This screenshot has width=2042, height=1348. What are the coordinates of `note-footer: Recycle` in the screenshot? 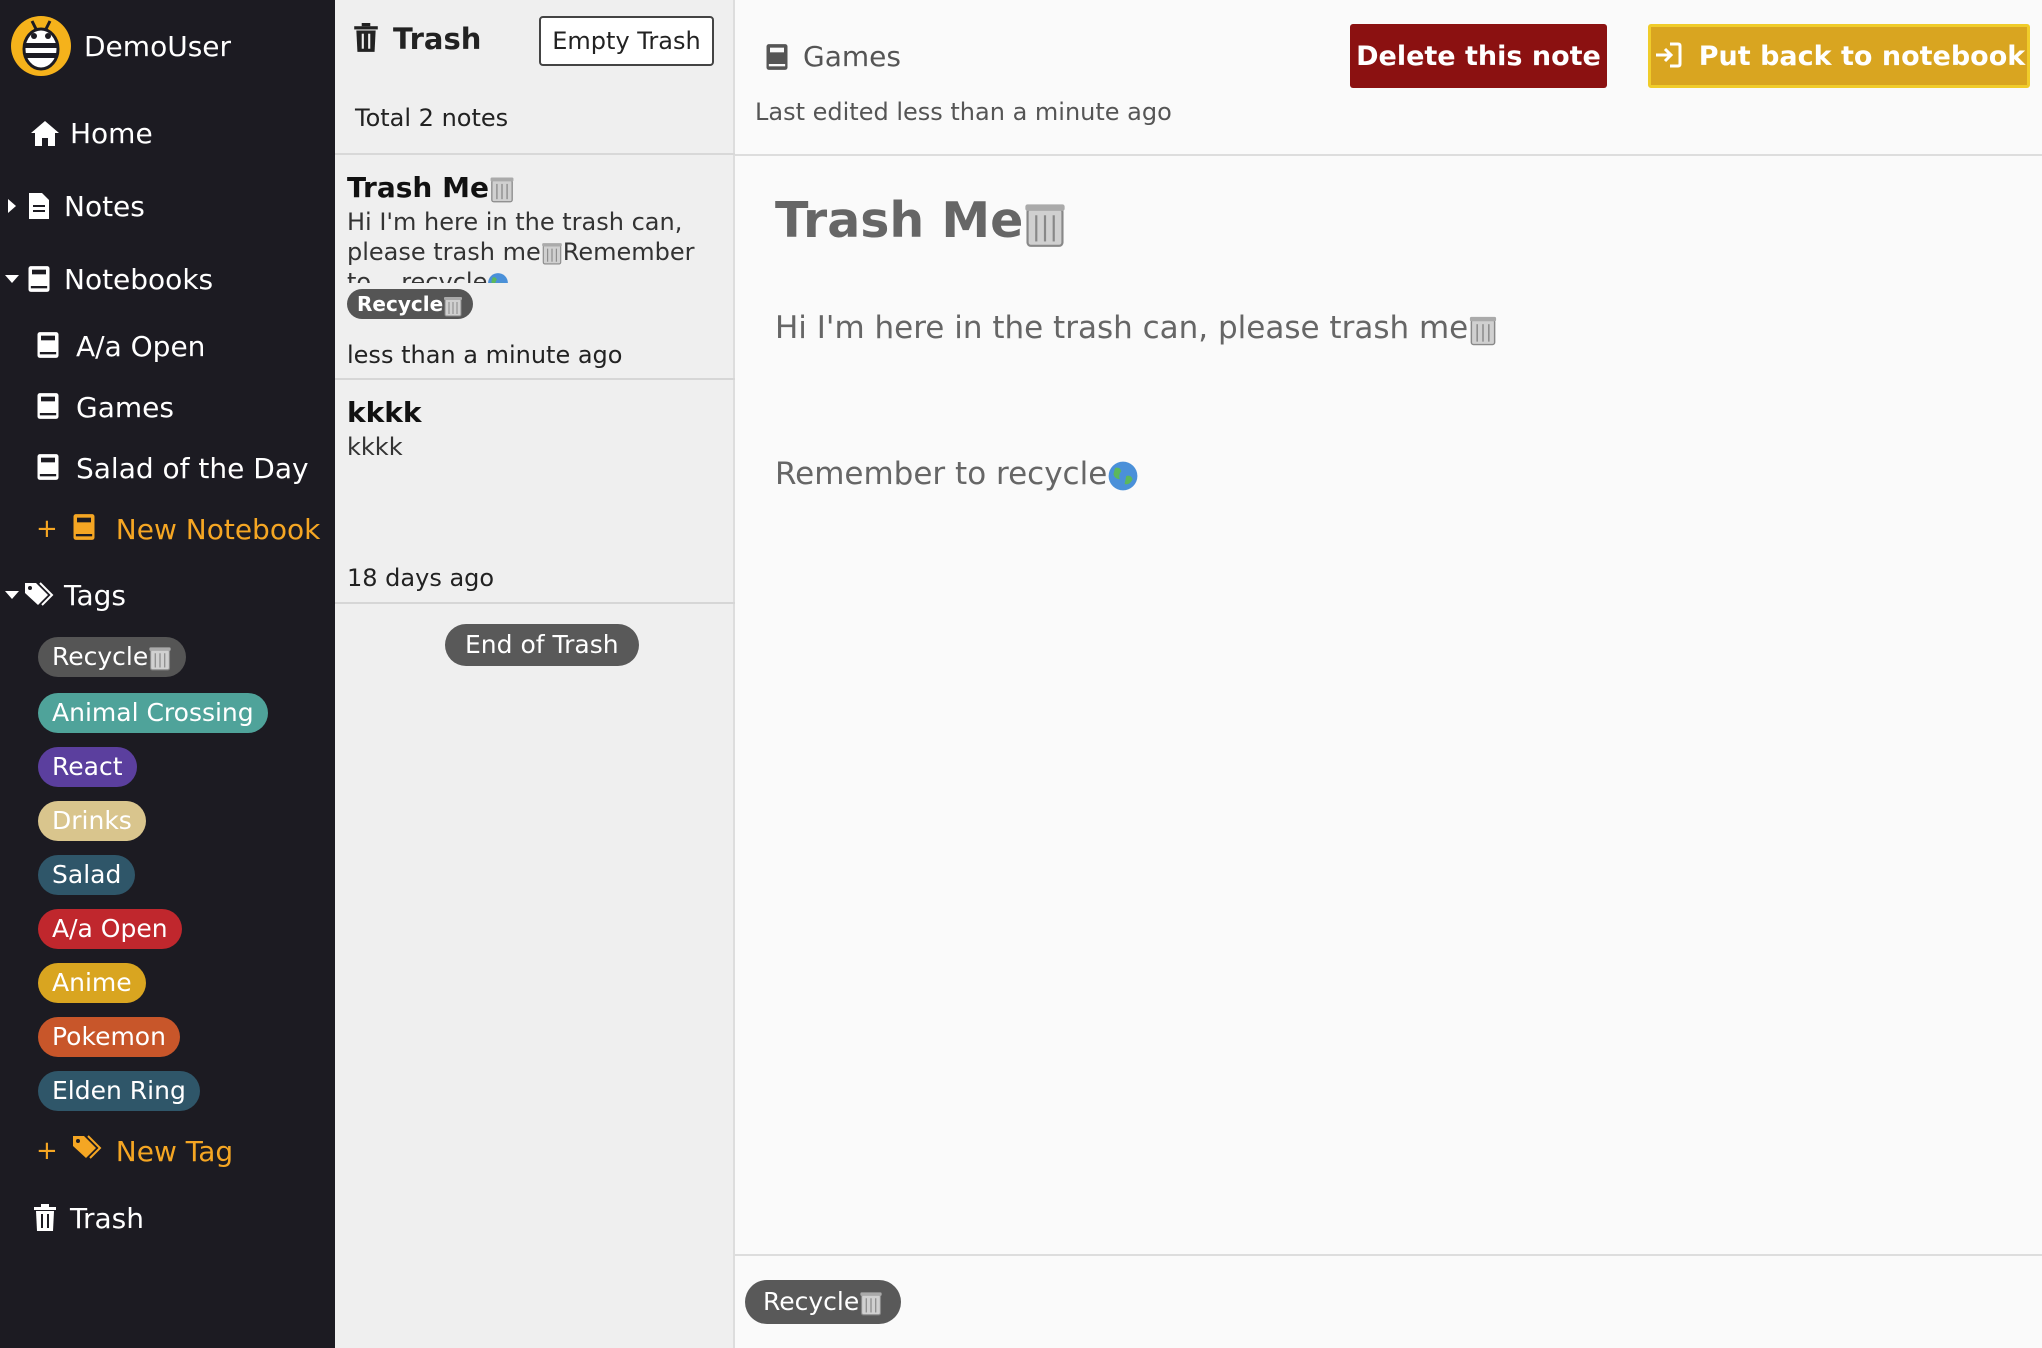 It's located at (1388, 1301).